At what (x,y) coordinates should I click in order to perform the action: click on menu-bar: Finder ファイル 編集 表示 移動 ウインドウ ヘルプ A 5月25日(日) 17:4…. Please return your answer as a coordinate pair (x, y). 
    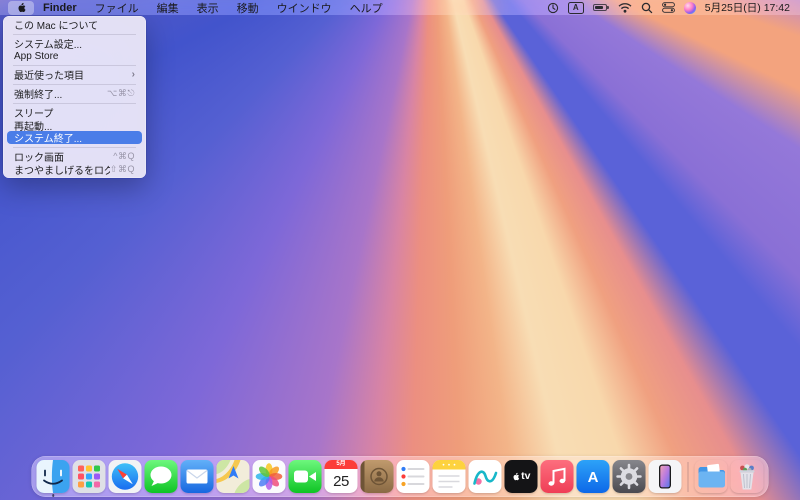
    Looking at the image, I should click on (400, 7).